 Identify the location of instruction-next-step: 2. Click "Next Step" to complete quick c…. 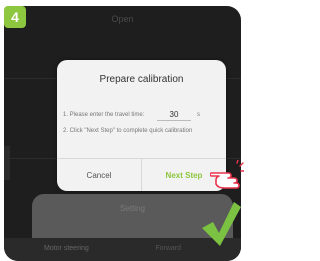
(128, 131).